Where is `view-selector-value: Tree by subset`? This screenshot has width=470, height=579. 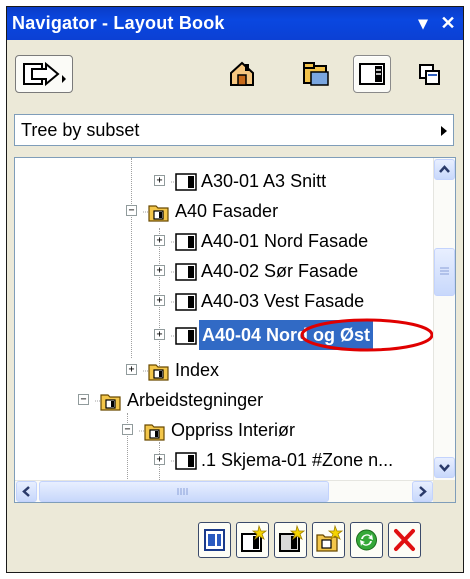 view-selector-value: Tree by subset is located at coordinates (80, 130).